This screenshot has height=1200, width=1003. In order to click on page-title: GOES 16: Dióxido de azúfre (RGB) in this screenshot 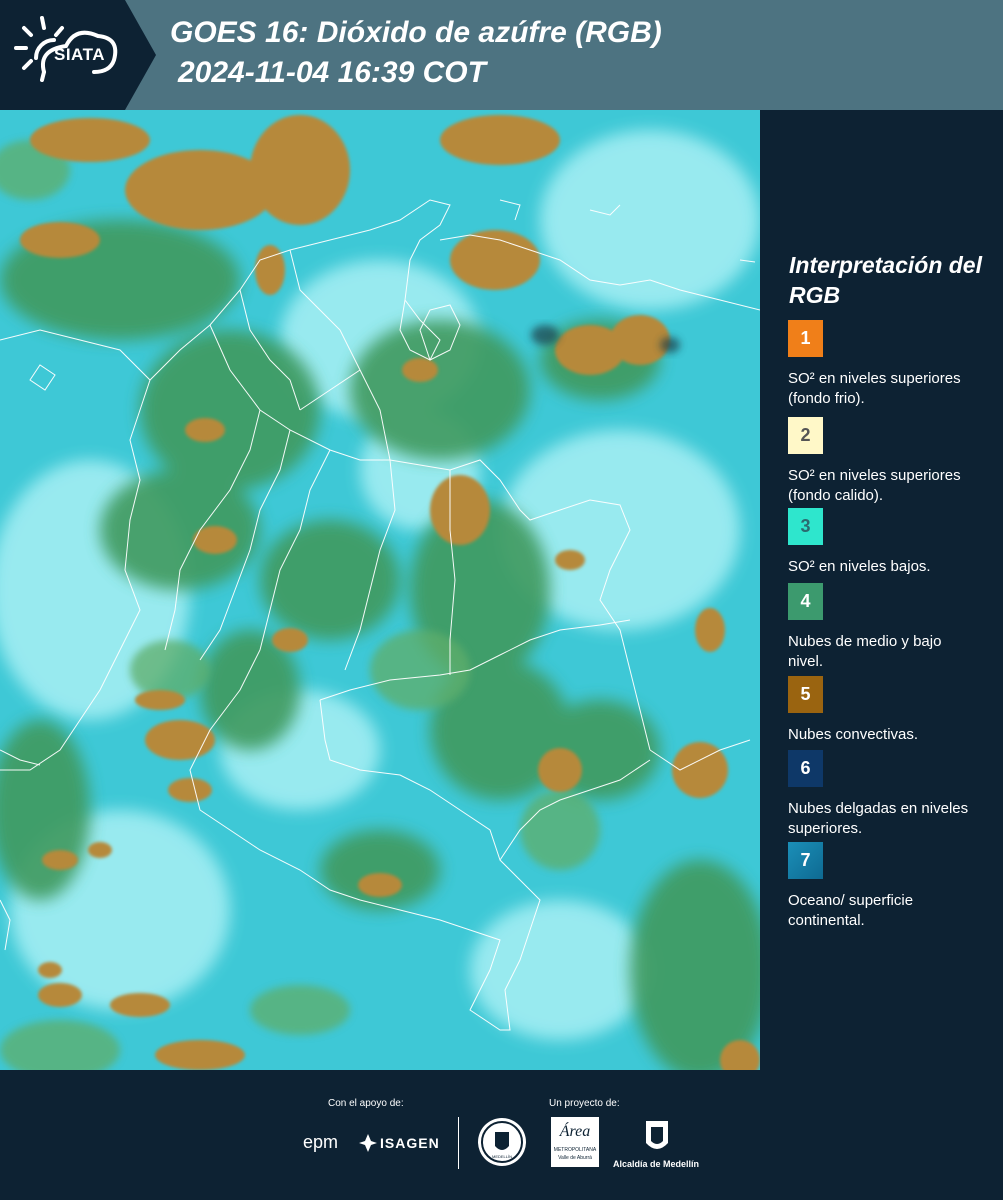, I will do `click(416, 32)`.